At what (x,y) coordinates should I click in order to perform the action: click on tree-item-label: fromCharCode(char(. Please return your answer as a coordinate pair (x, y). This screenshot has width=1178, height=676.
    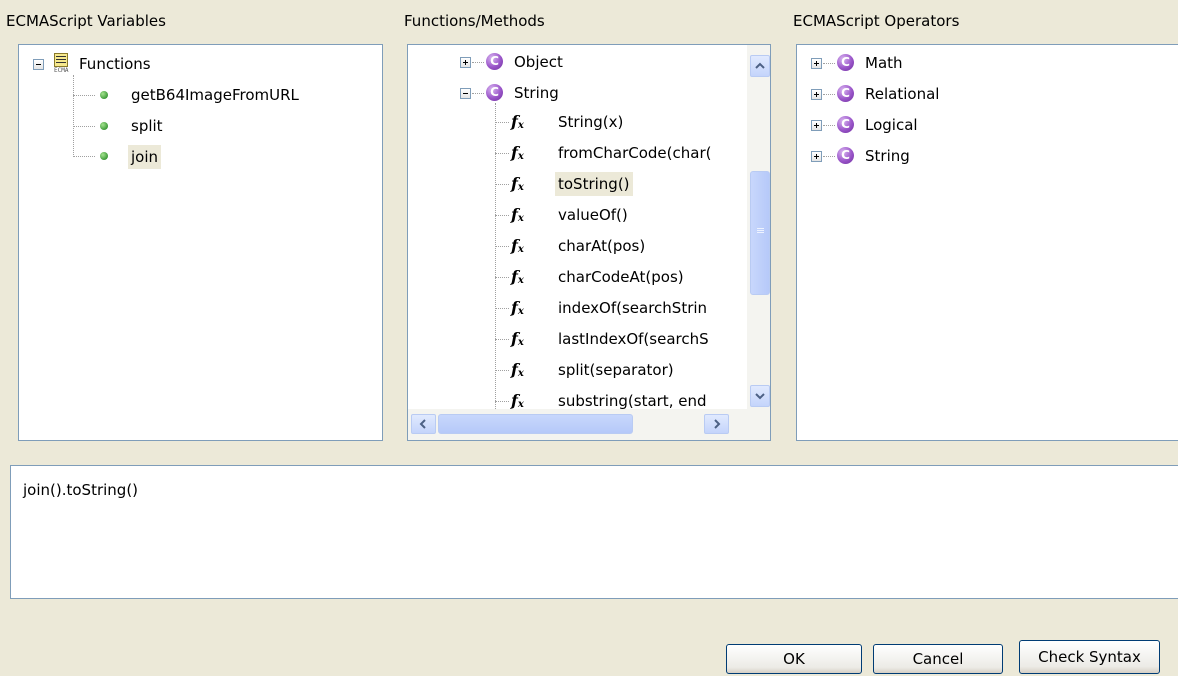
    Looking at the image, I should click on (635, 153).